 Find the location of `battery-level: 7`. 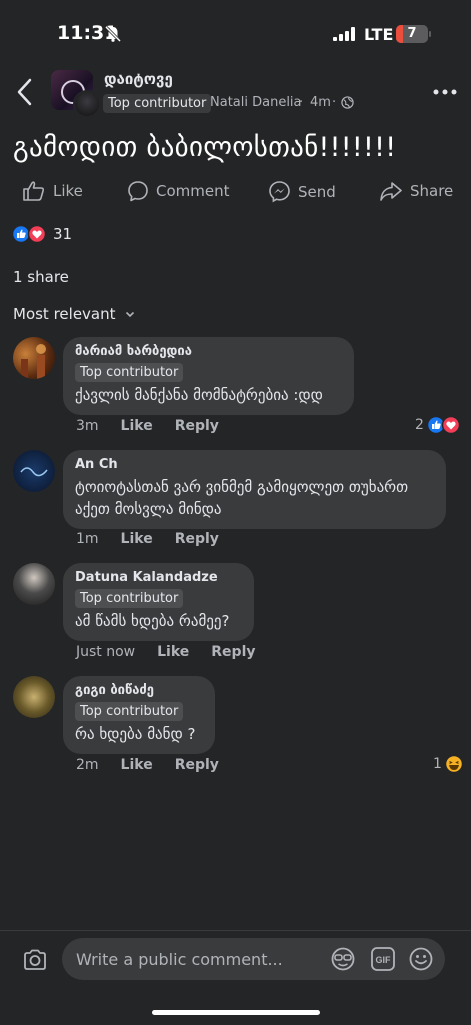

battery-level: 7 is located at coordinates (412, 33).